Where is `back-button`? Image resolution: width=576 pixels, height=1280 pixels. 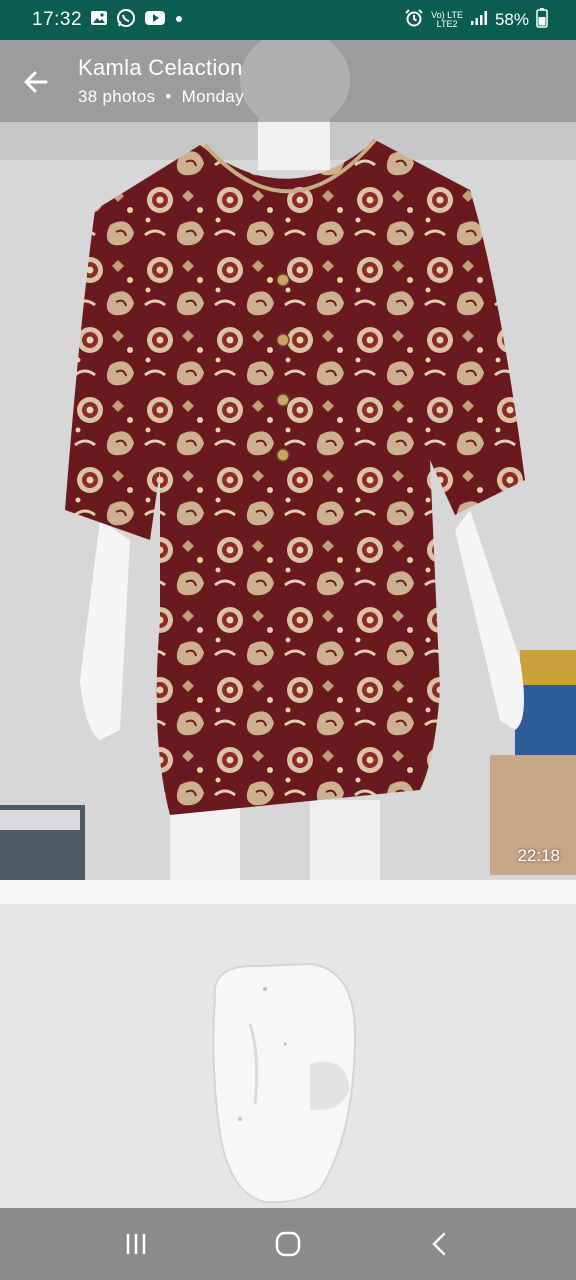
back-button is located at coordinates (36, 82).